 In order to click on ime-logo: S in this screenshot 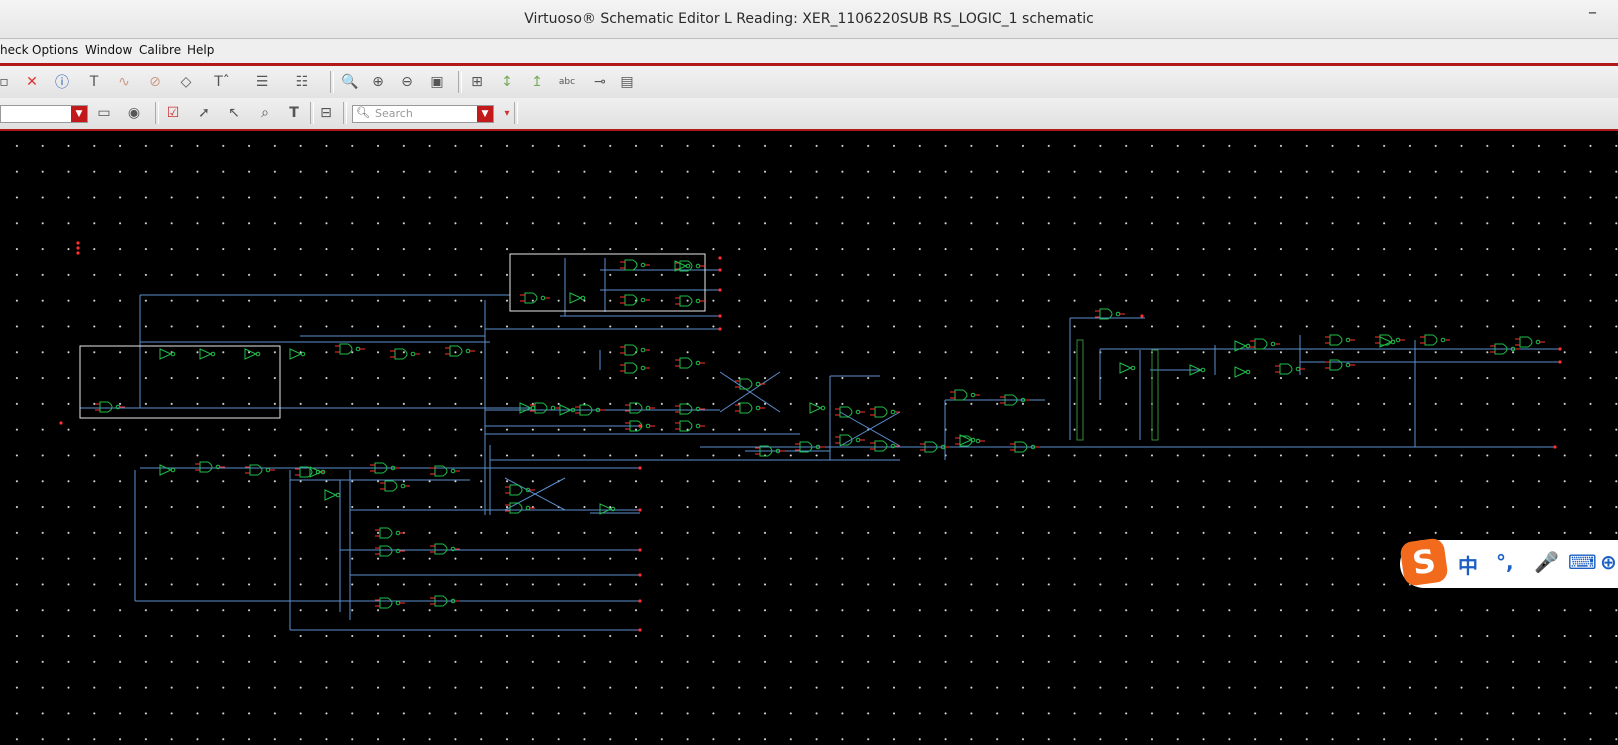, I will do `click(1424, 562)`.